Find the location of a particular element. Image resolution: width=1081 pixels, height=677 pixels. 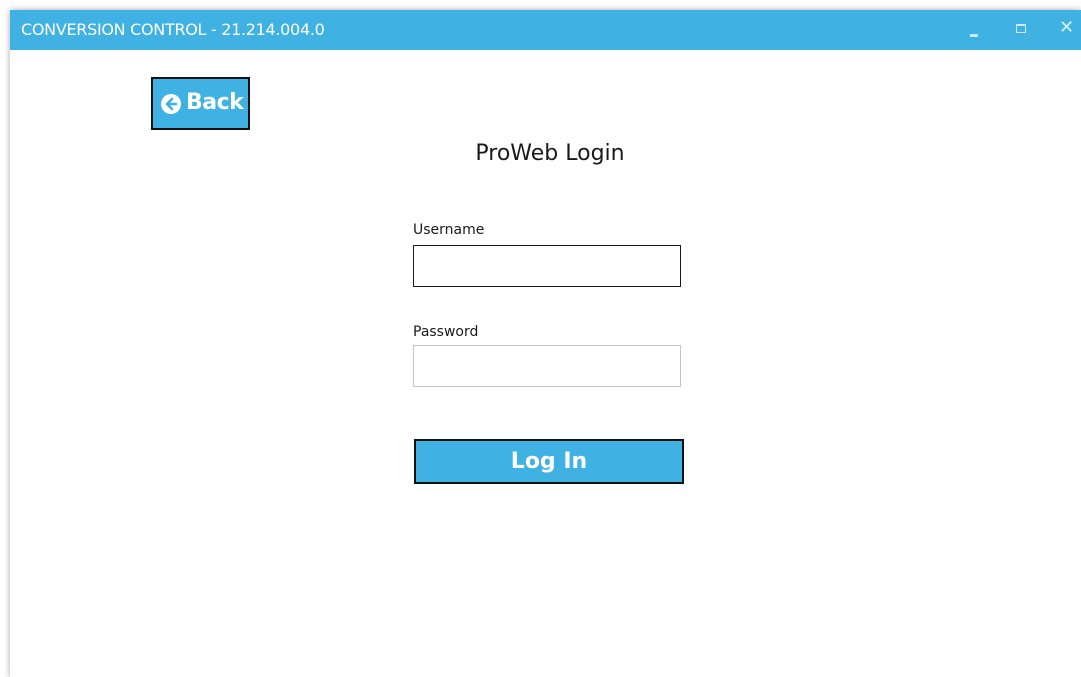

window-title: CONVERSION CONTROL - 21.214.004.0 is located at coordinates (173, 29).